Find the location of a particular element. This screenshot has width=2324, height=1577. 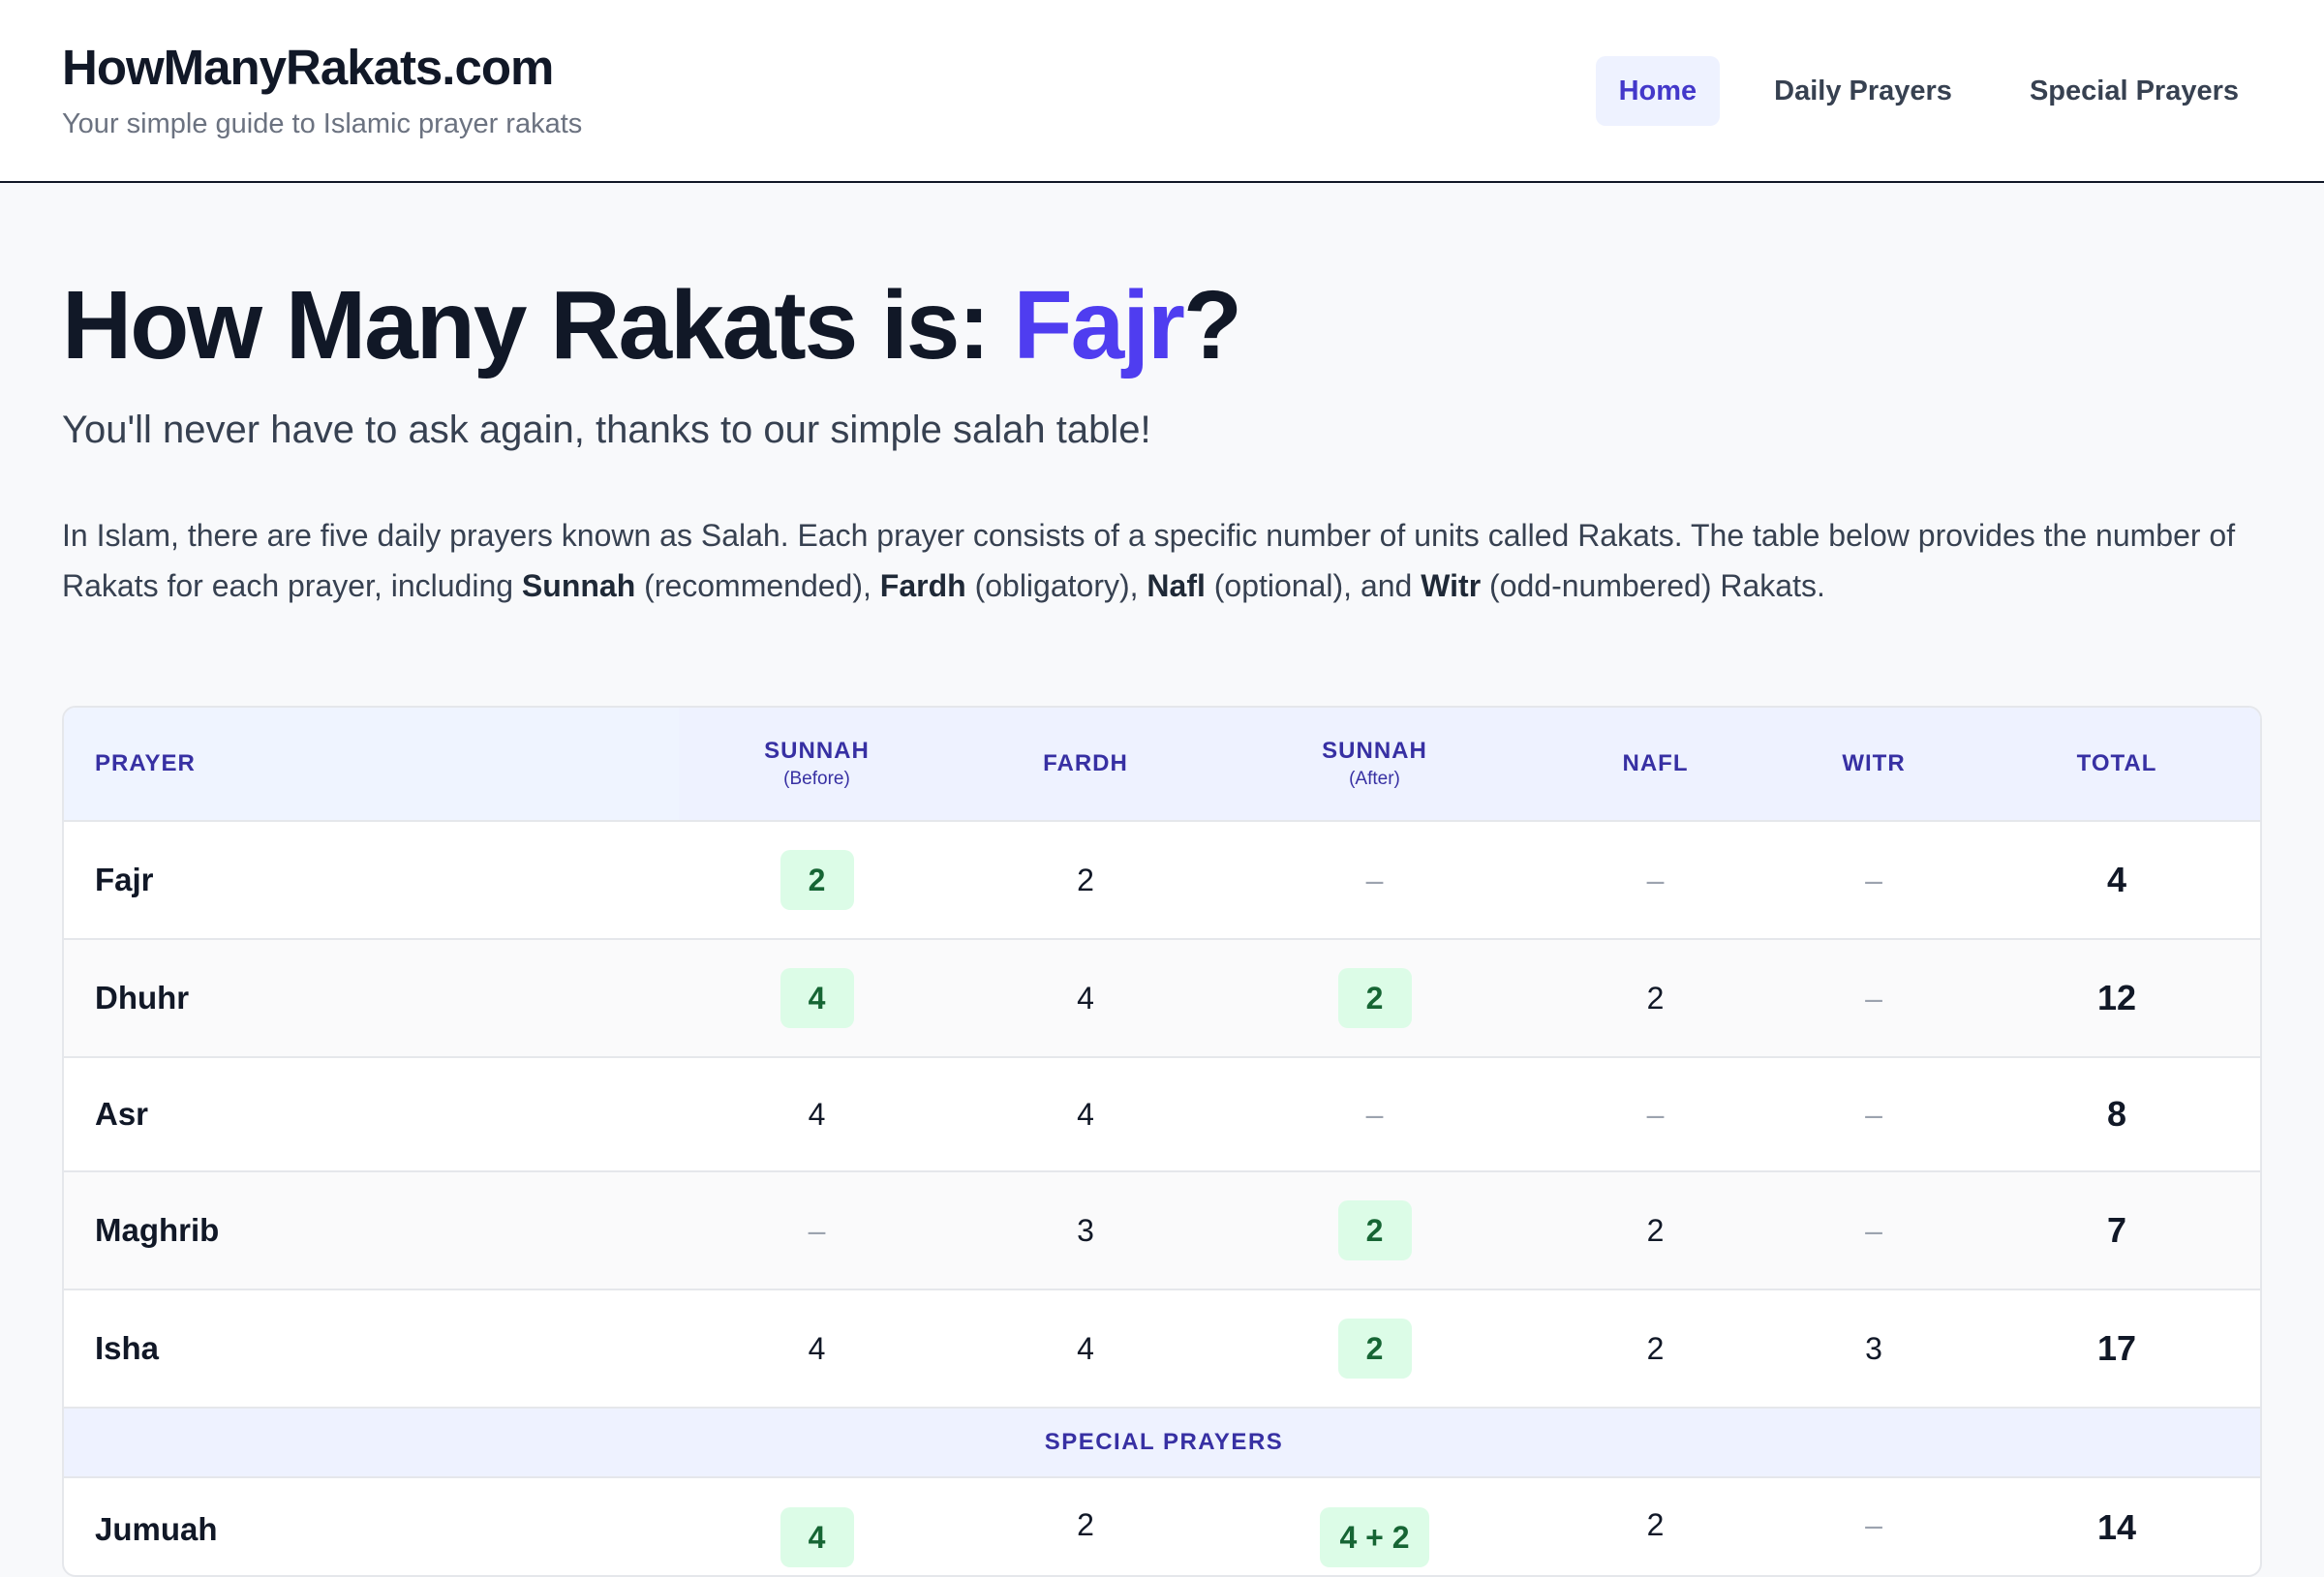

prayer-name: Maghrib is located at coordinates (372, 1229).